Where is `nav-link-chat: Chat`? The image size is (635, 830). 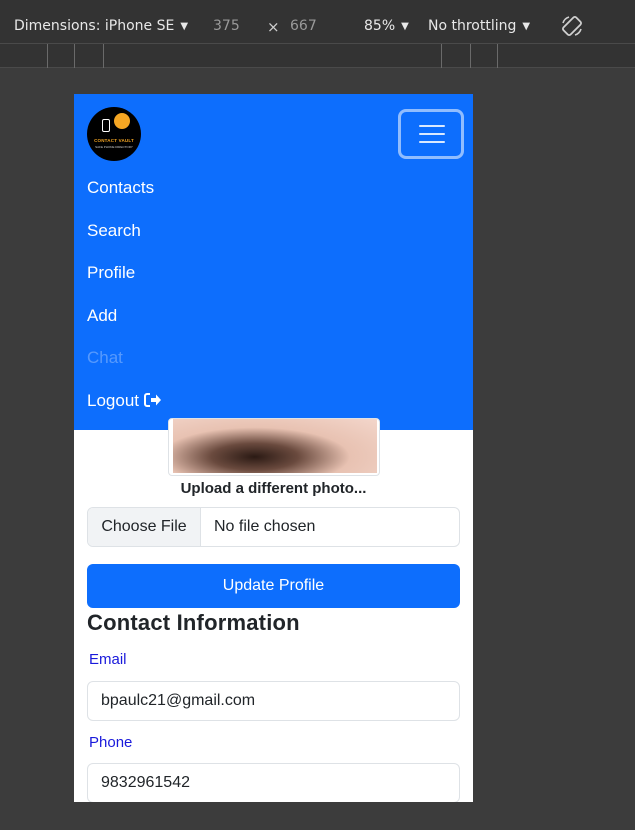
nav-link-chat: Chat is located at coordinates (105, 357).